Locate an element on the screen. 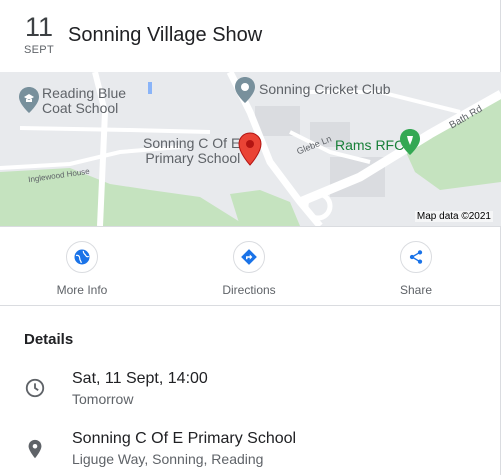 The height and width of the screenshot is (475, 503). event-month: SEPT is located at coordinates (39, 50).